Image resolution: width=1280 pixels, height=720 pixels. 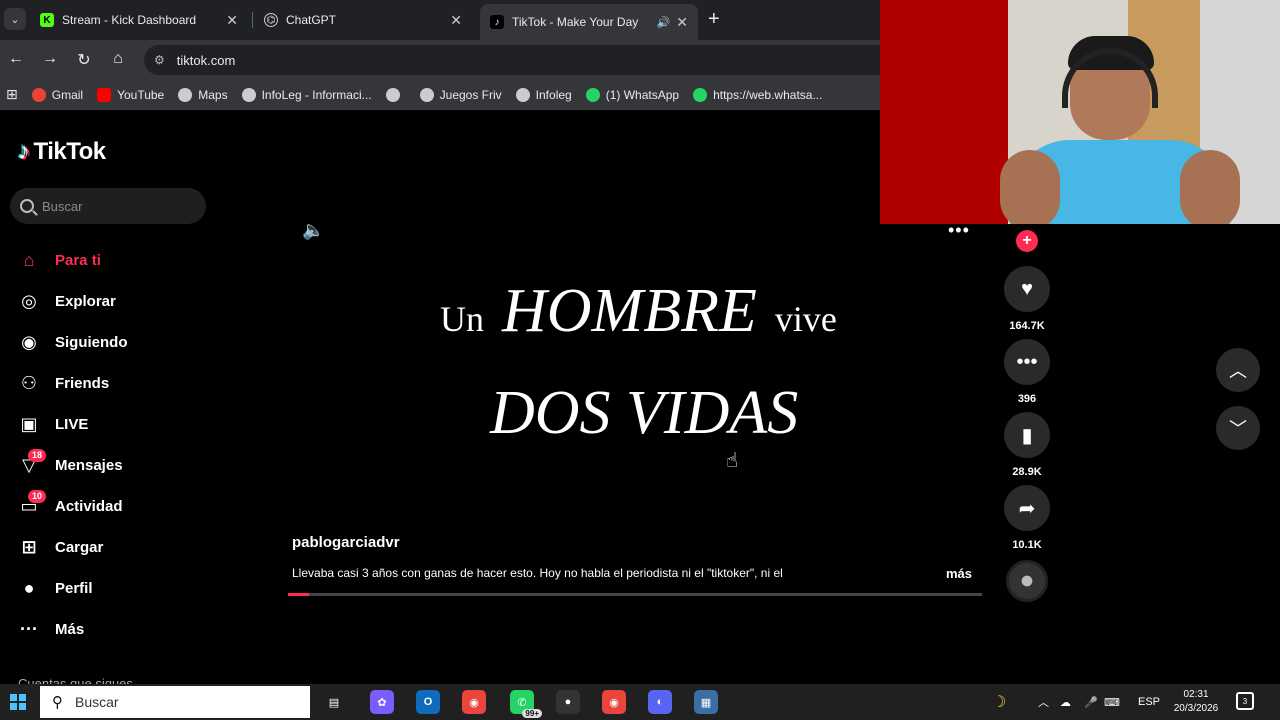 I want to click on network-icon: ☁, so click(x=1065, y=702).